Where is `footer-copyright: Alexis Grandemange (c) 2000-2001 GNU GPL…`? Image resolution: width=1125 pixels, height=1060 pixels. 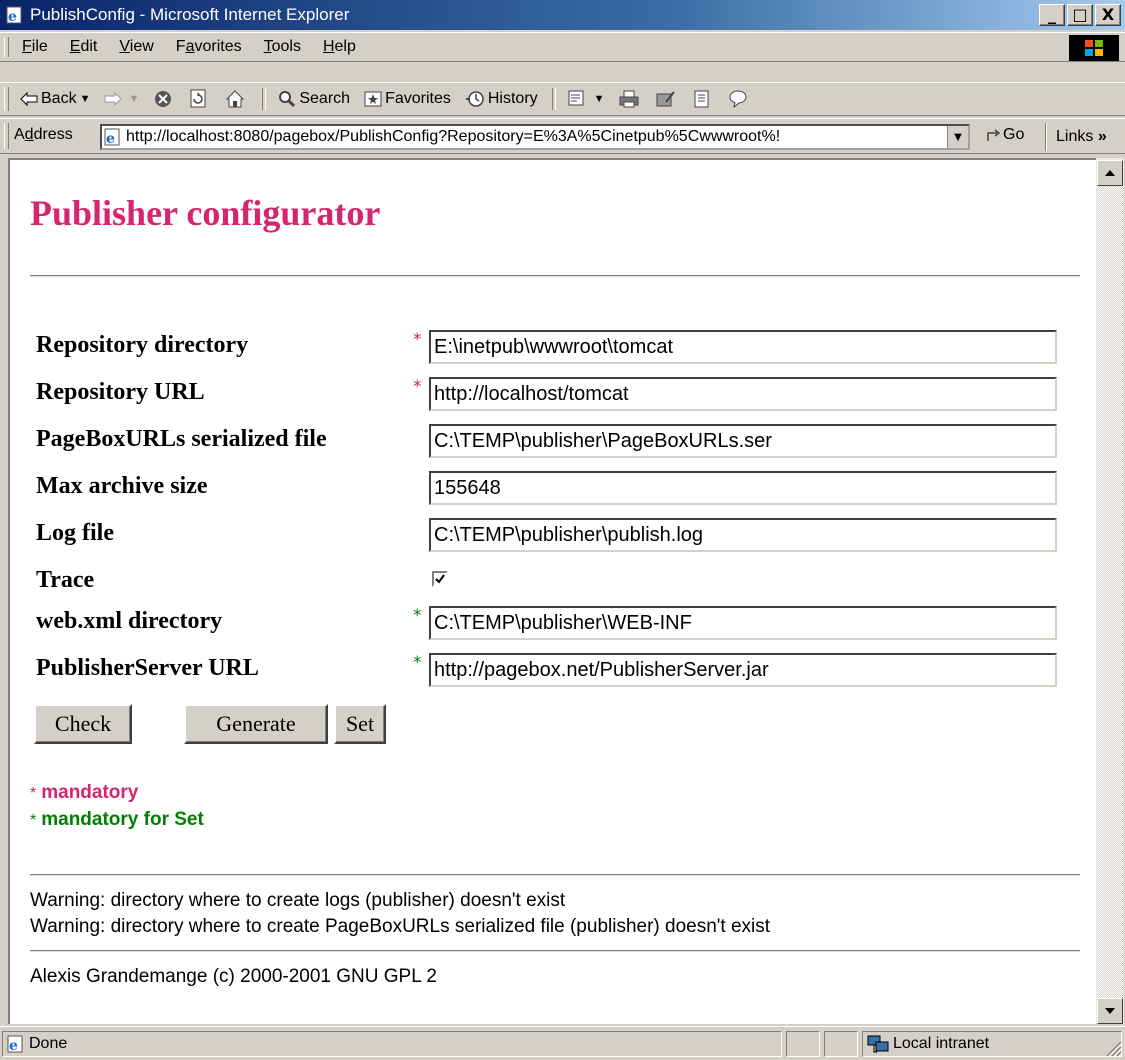
footer-copyright: Alexis Grandemange (c) 2000-2001 GNU GPL… is located at coordinates (233, 976).